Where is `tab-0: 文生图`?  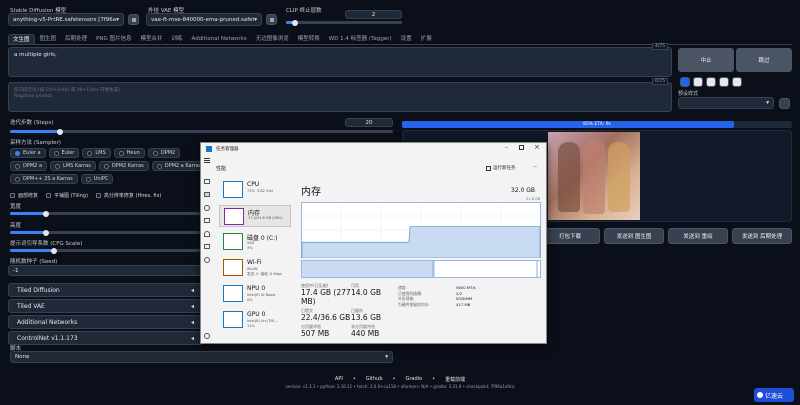
tab-0: 文生图 is located at coordinates (21, 39).